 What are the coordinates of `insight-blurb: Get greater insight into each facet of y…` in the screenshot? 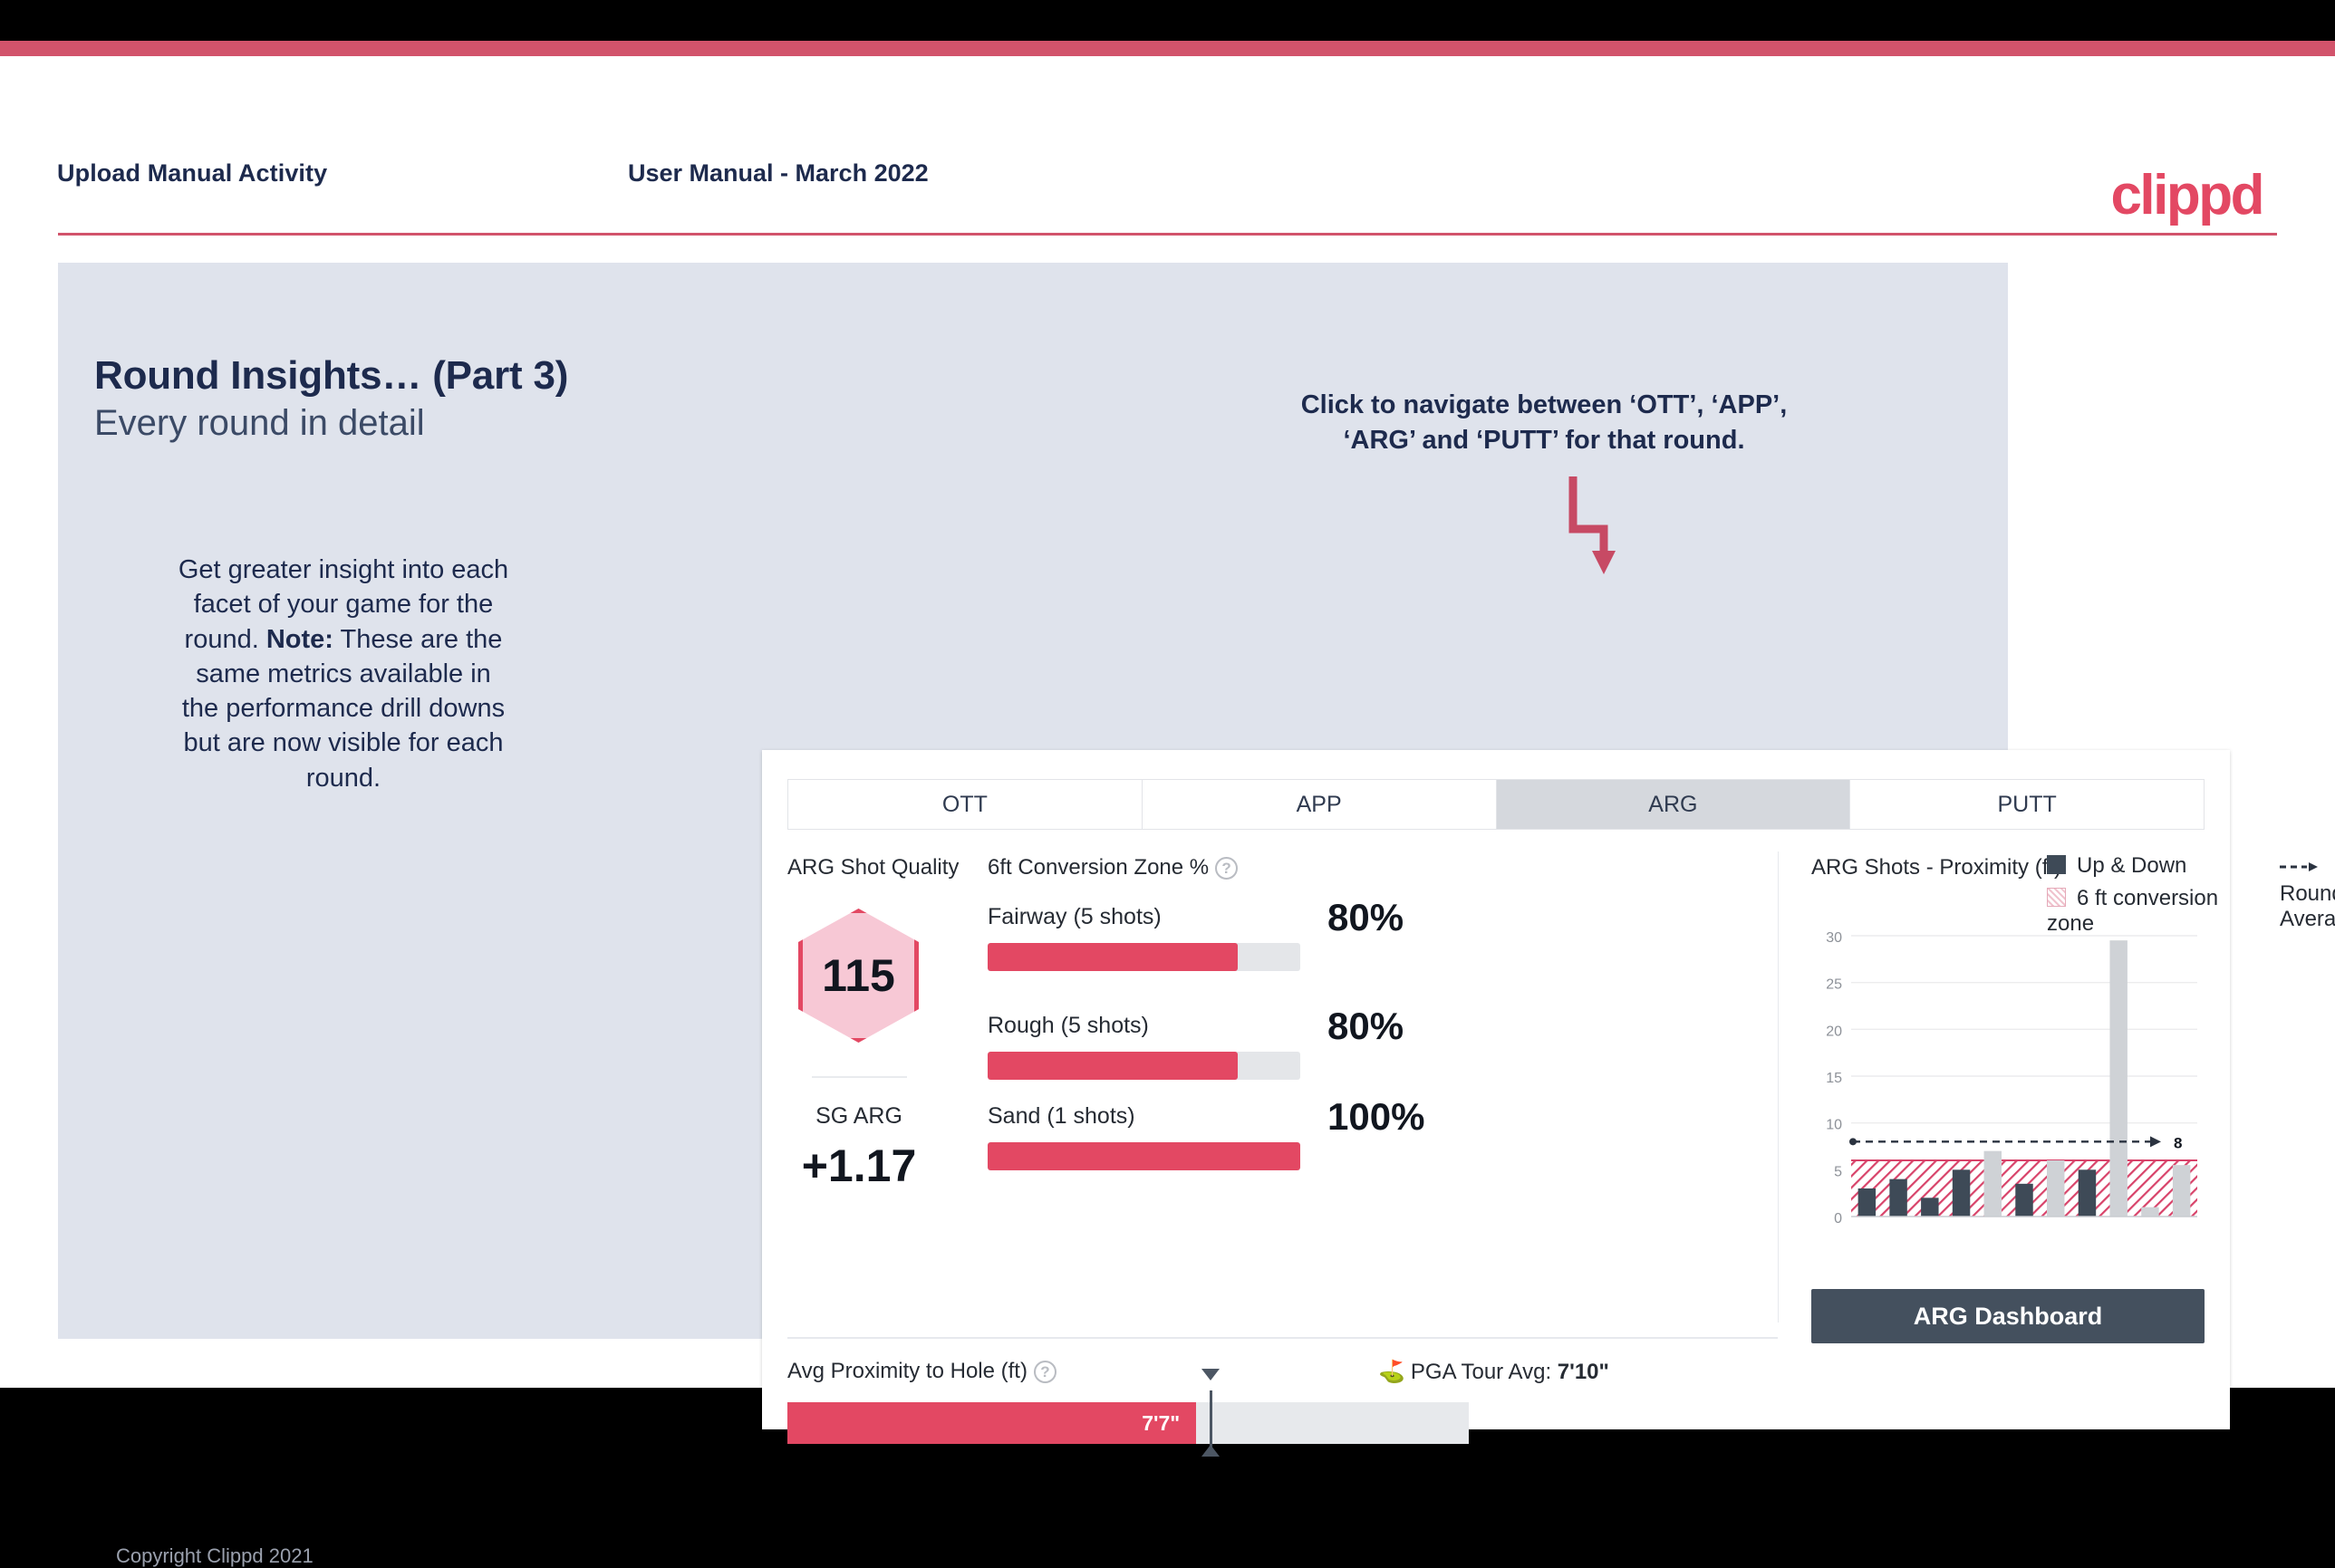 It's located at (343, 674).